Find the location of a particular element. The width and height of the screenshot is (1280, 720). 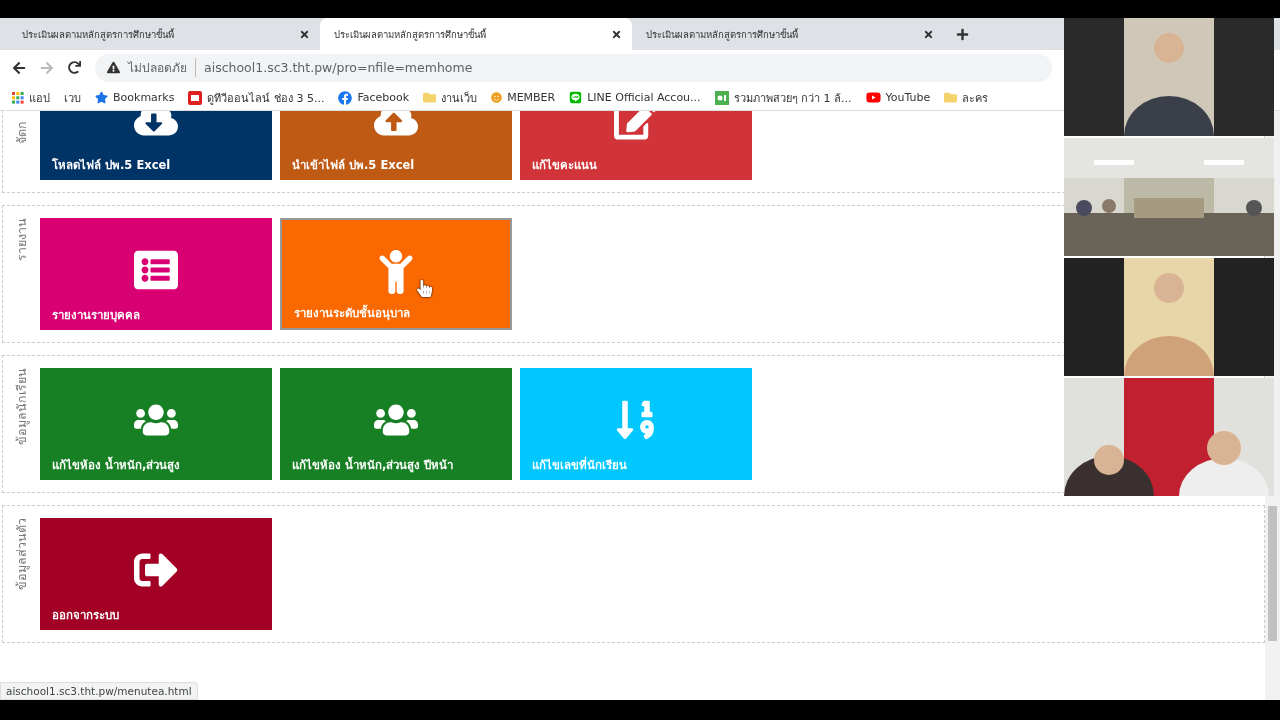

bookmark-item: Bookmarks is located at coordinates (135, 97).